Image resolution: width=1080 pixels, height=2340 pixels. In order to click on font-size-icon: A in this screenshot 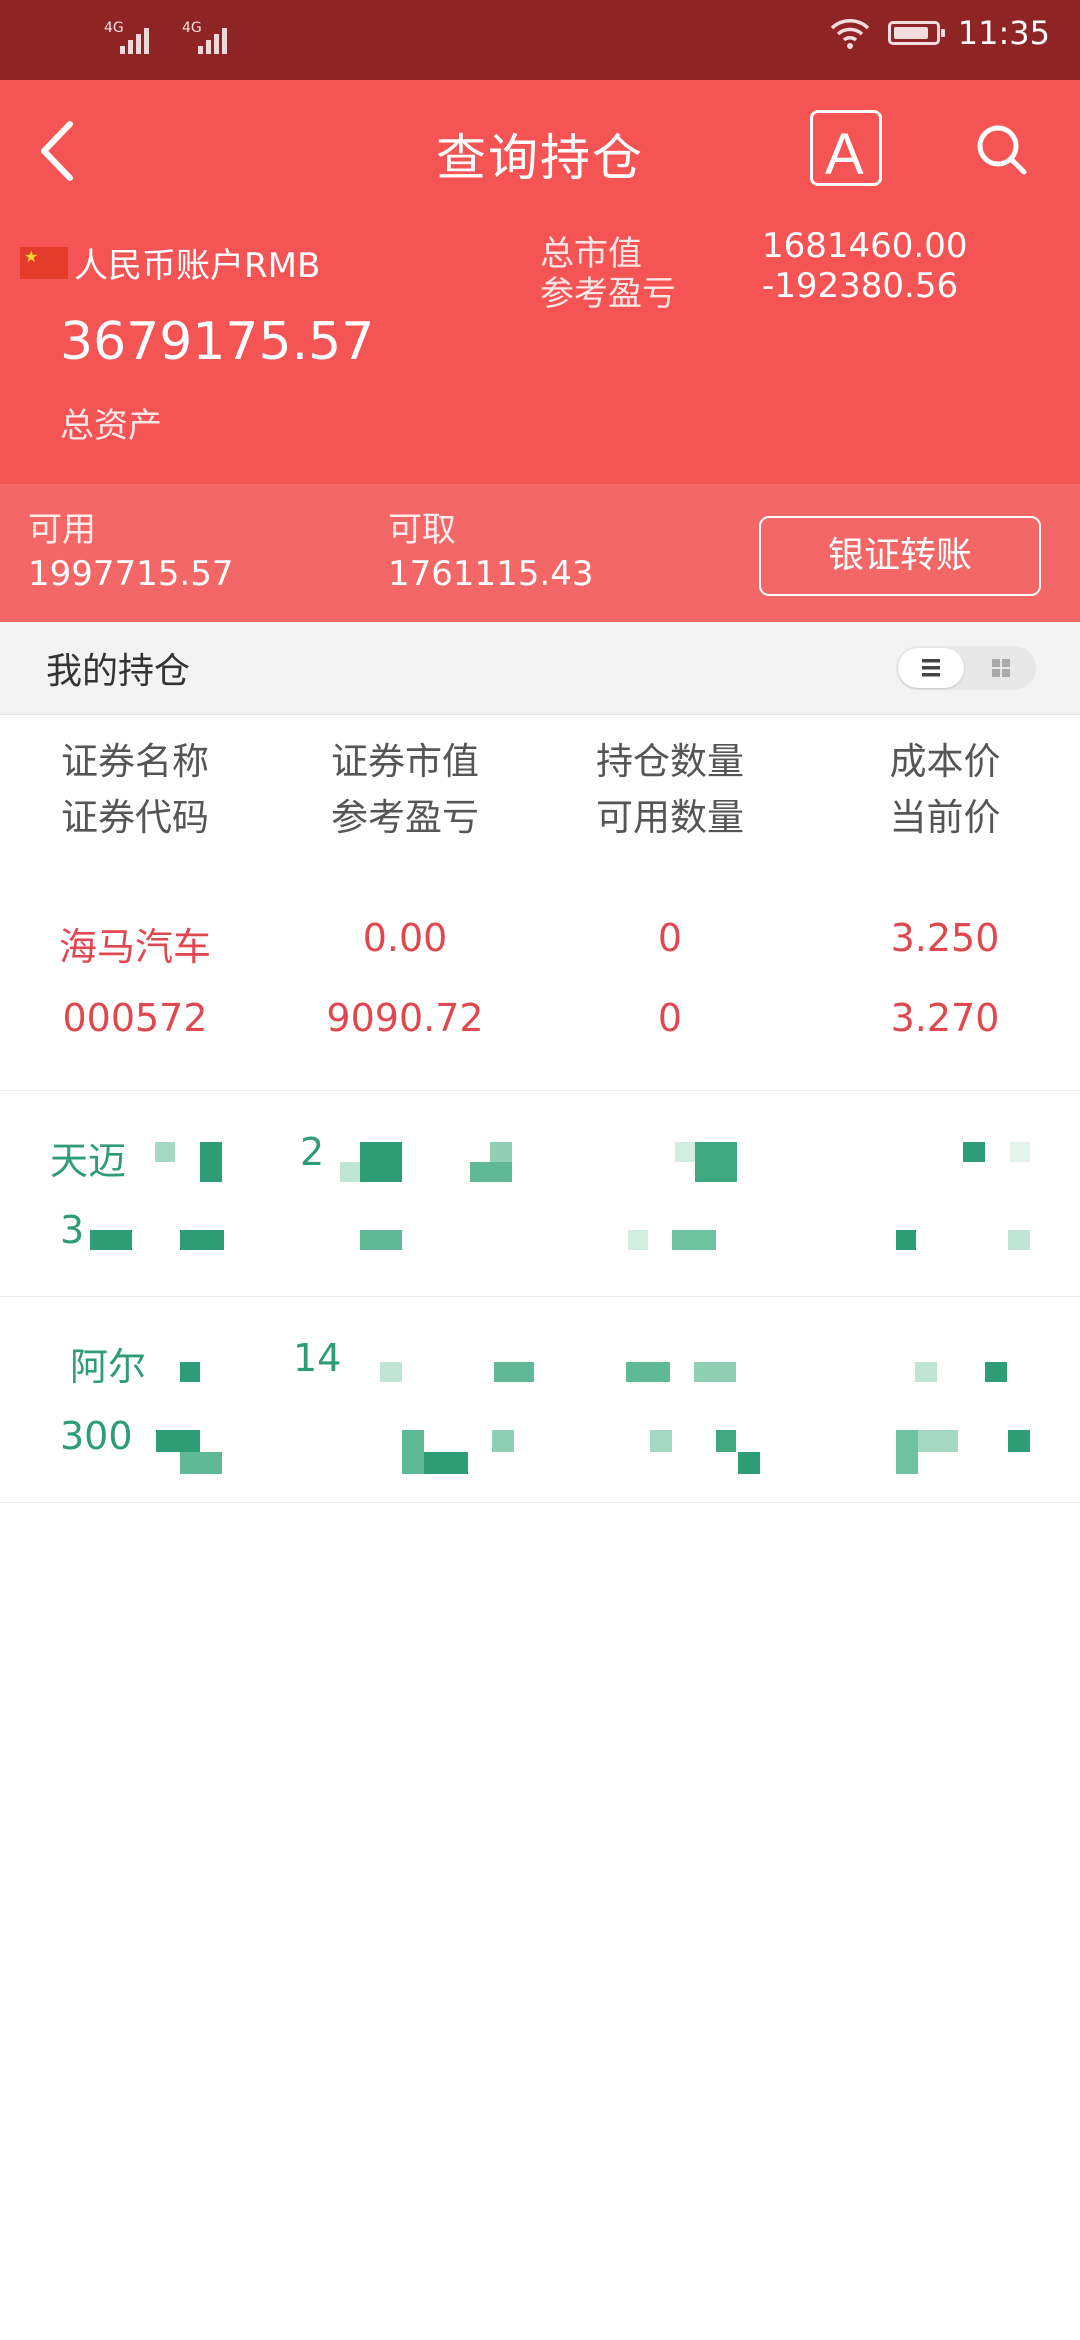, I will do `click(844, 154)`.